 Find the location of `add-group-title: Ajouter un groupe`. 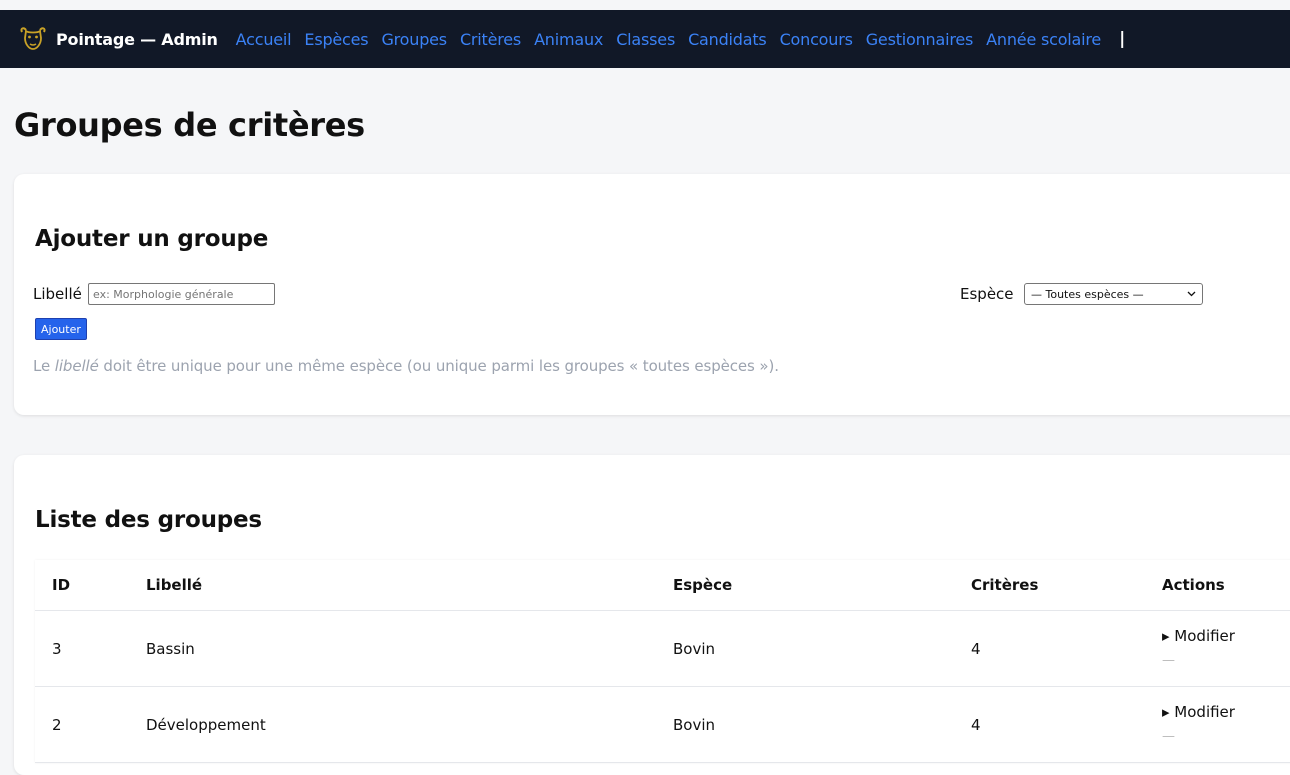

add-group-title: Ajouter un groupe is located at coordinates (152, 239).